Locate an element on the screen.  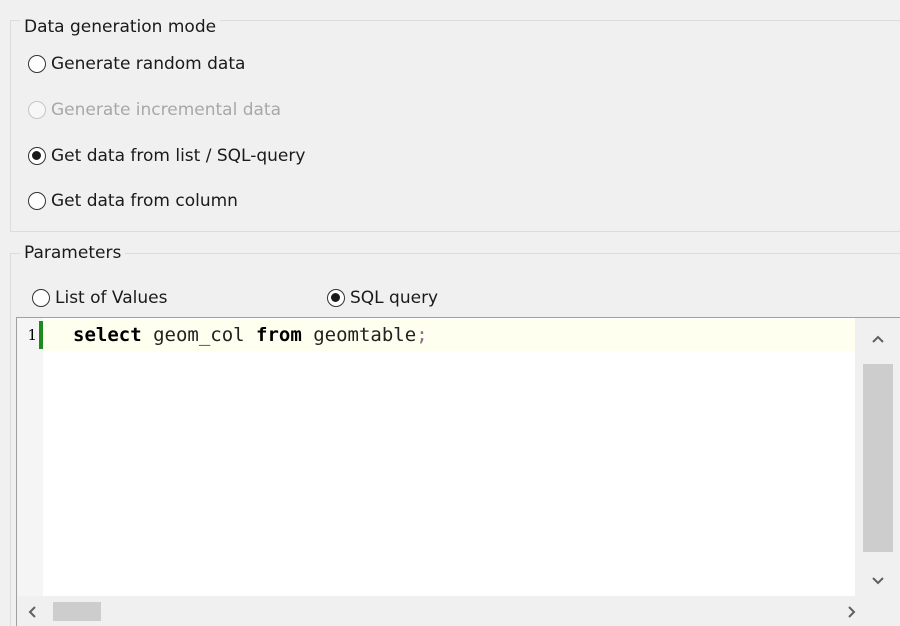
code-semicolon: ; is located at coordinates (422, 335).